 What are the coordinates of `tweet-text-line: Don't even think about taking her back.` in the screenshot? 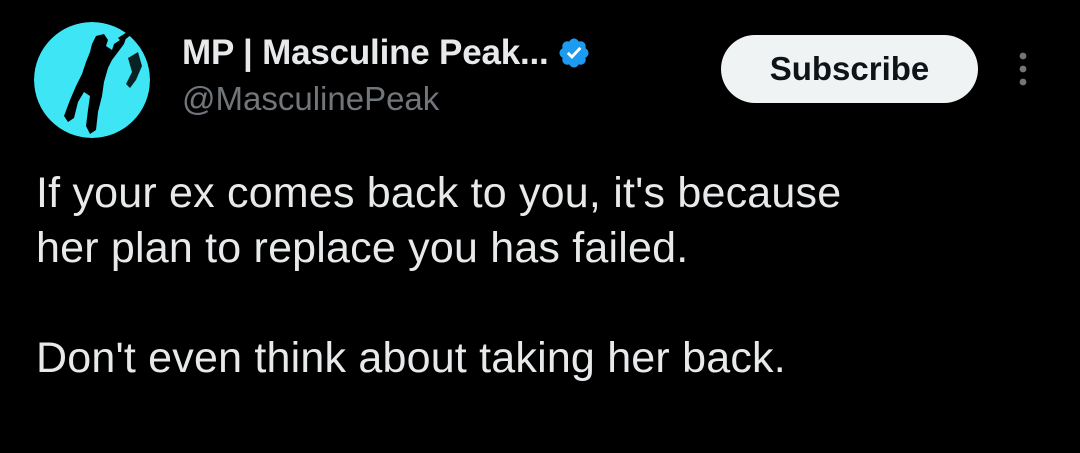 It's located at (411, 358).